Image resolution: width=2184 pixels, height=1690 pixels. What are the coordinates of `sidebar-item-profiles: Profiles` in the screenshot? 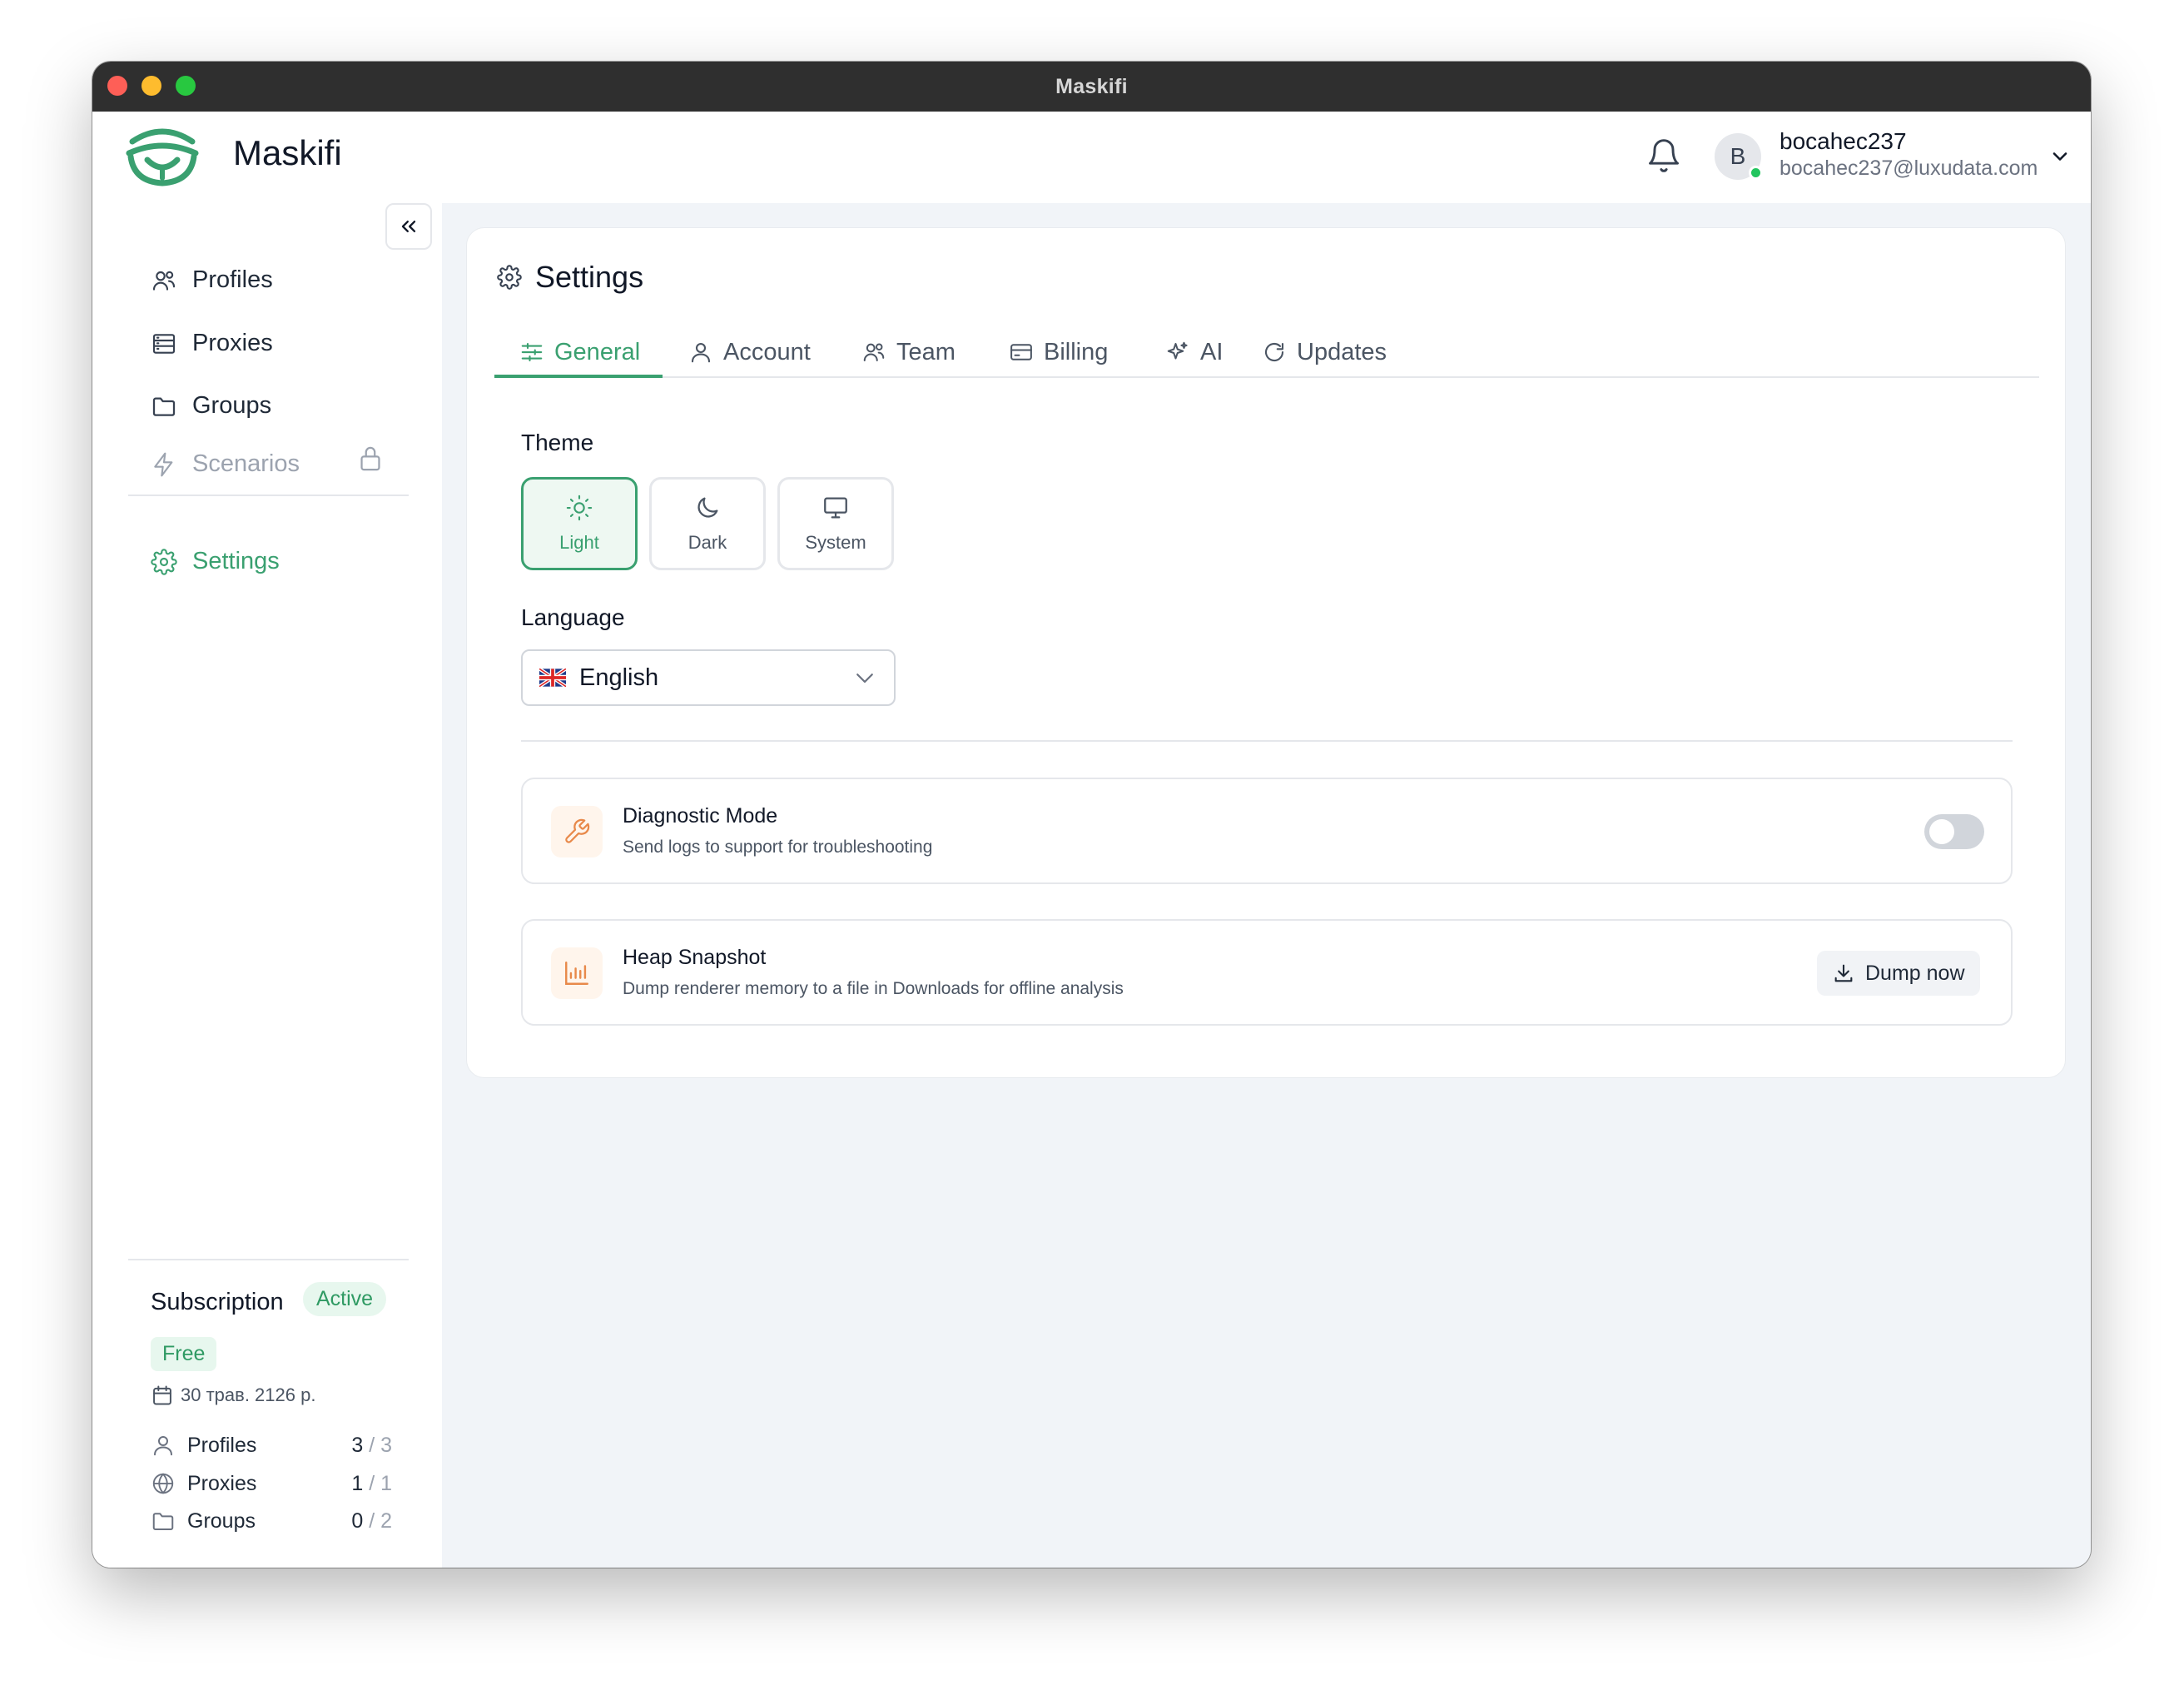 It's located at (212, 280).